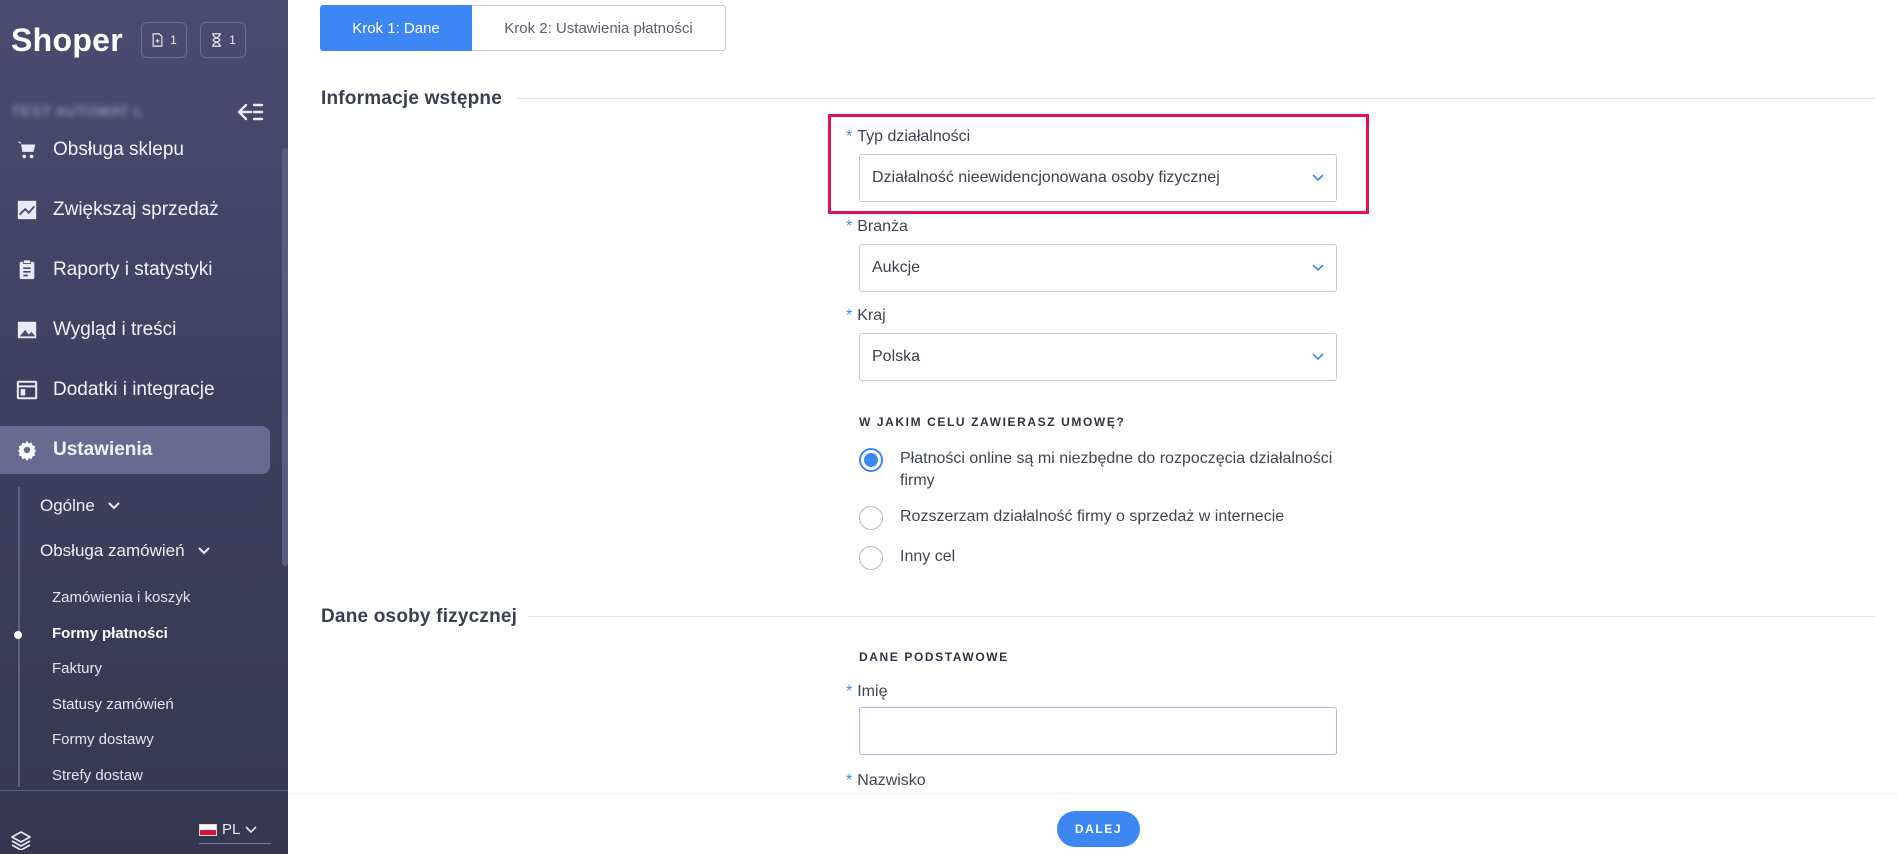 This screenshot has height=854, width=1897. I want to click on poland-flag-icon, so click(208, 829).